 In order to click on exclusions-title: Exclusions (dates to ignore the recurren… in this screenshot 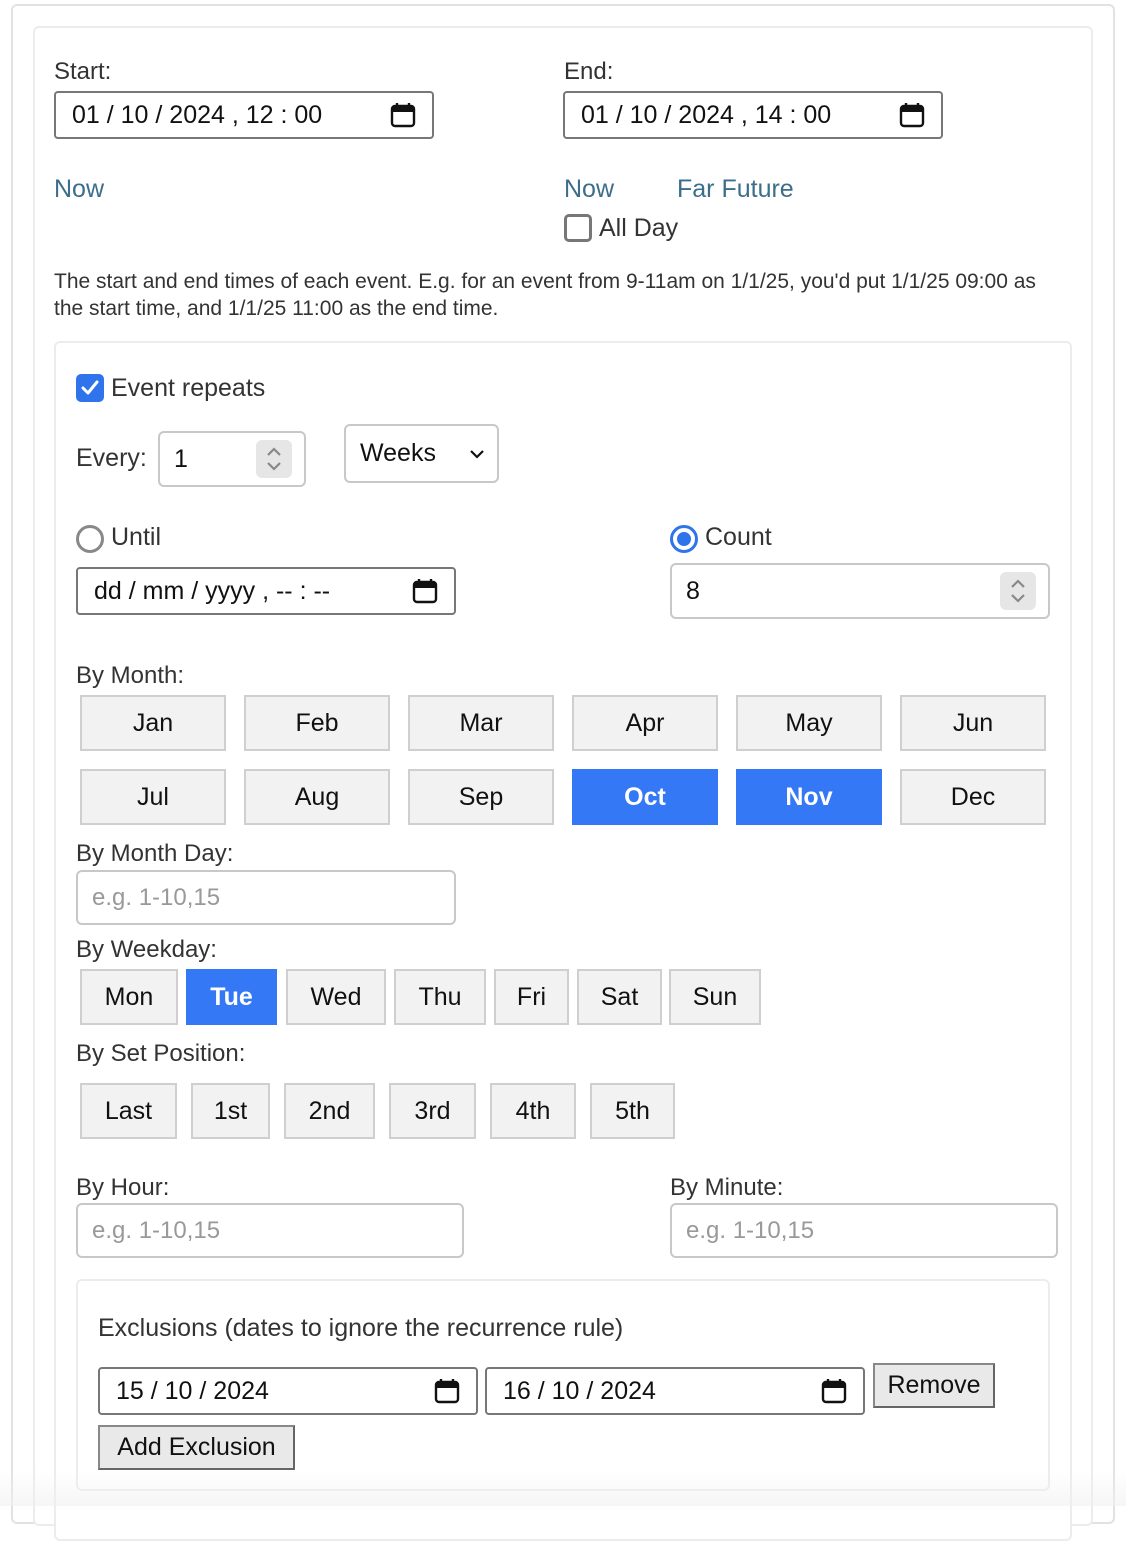, I will do `click(361, 1328)`.